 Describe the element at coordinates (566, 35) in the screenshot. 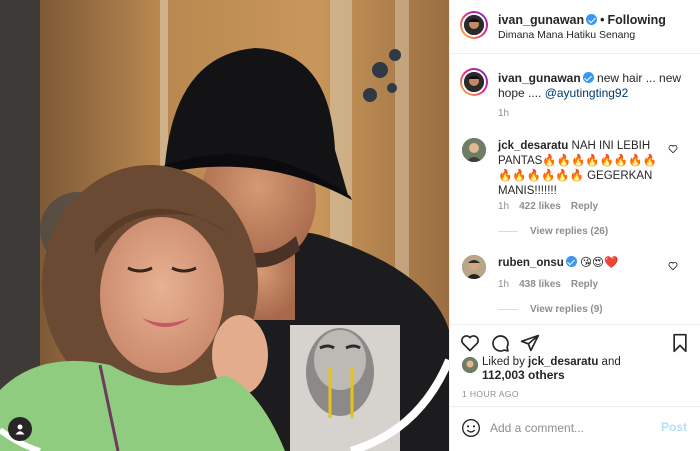

I see `location-link: Dimana Mana Hatiku Senang` at that location.